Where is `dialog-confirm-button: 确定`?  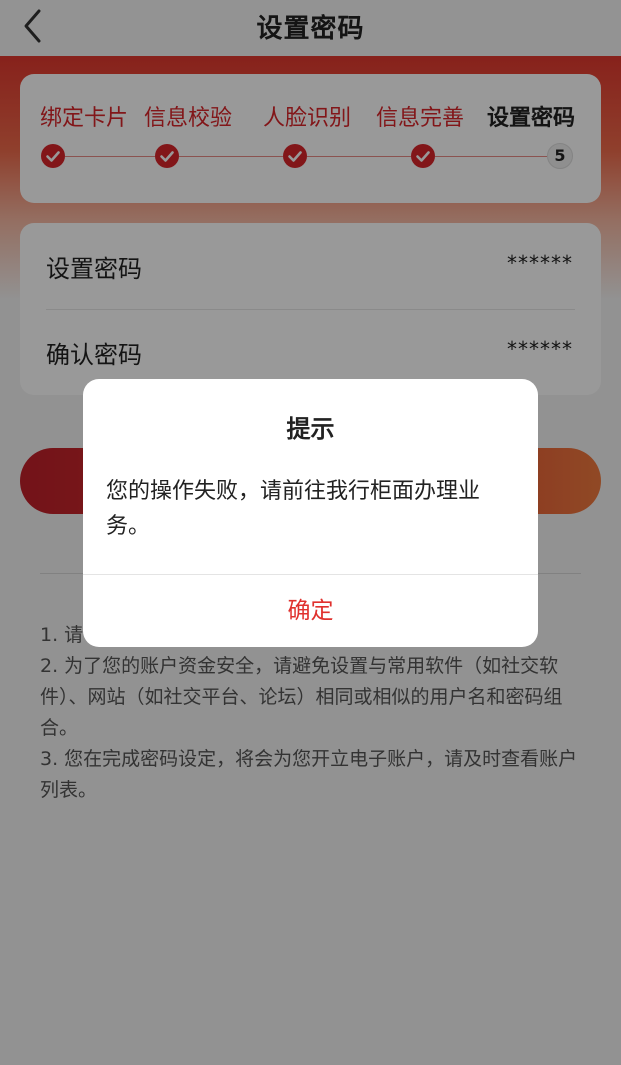
dialog-confirm-button: 确定 is located at coordinates (310, 611).